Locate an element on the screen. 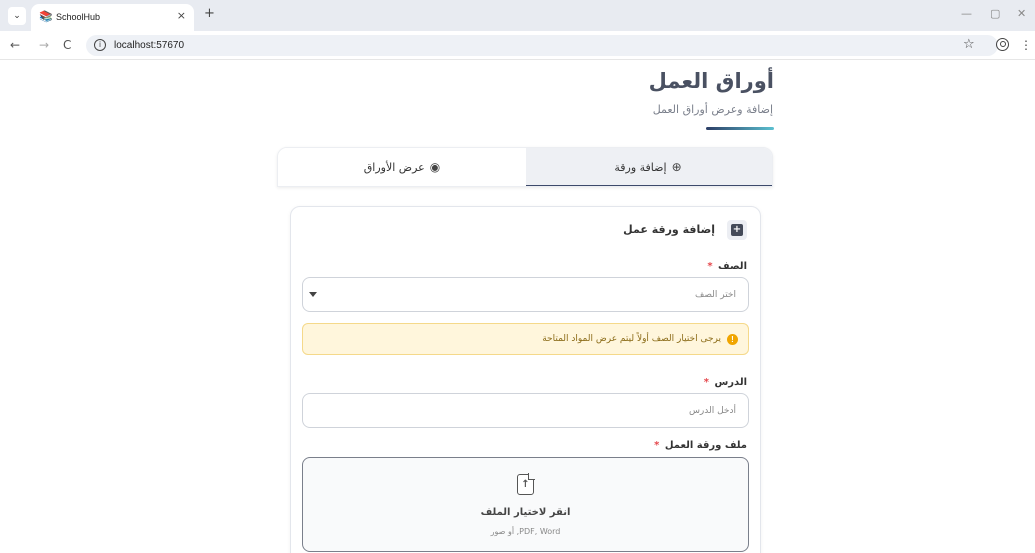 The height and width of the screenshot is (553, 1035). lesson-placeholder: أدخل الدرس is located at coordinates (712, 411).